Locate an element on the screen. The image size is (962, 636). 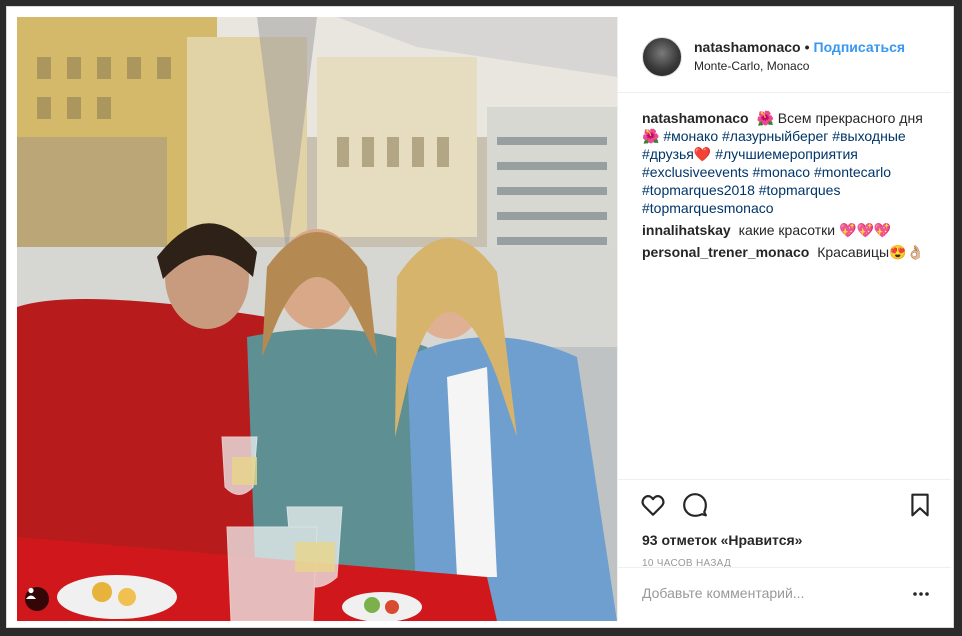
user-tag-icon is located at coordinates (37, 599).